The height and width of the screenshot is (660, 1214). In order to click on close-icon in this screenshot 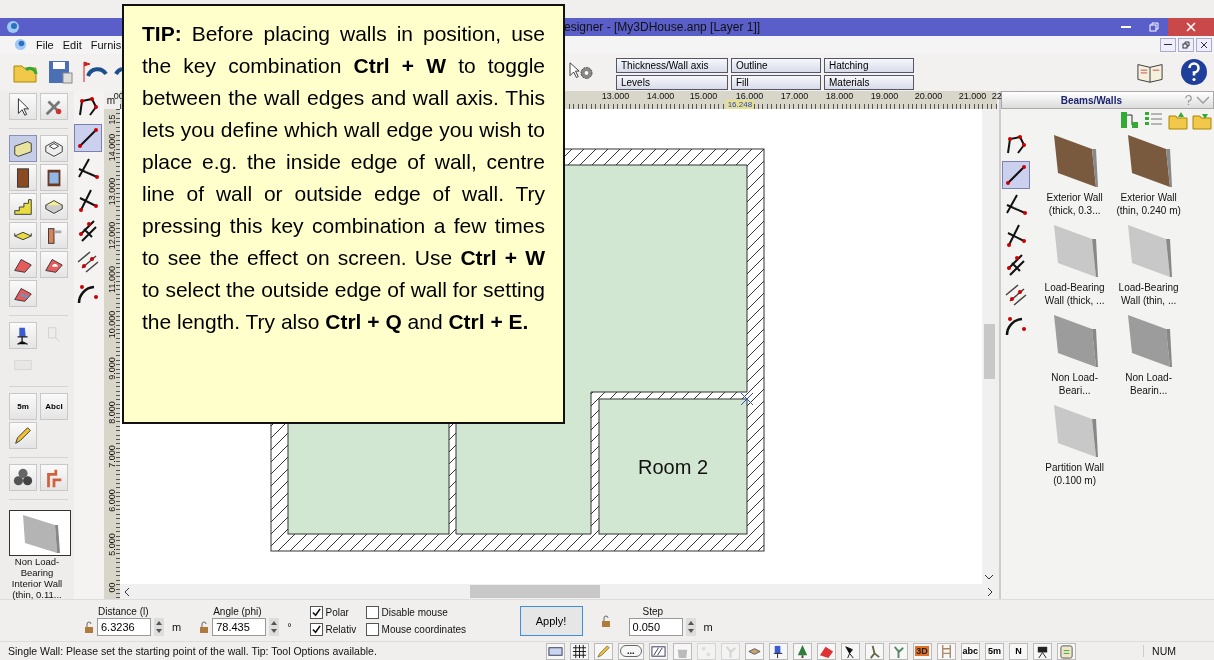, I will do `click(1191, 27)`.